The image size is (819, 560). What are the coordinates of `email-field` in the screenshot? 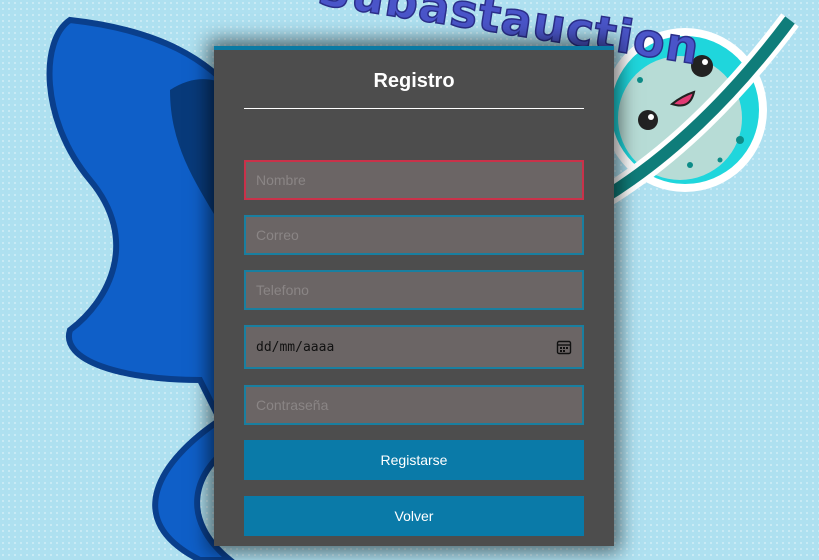 It's located at (414, 235).